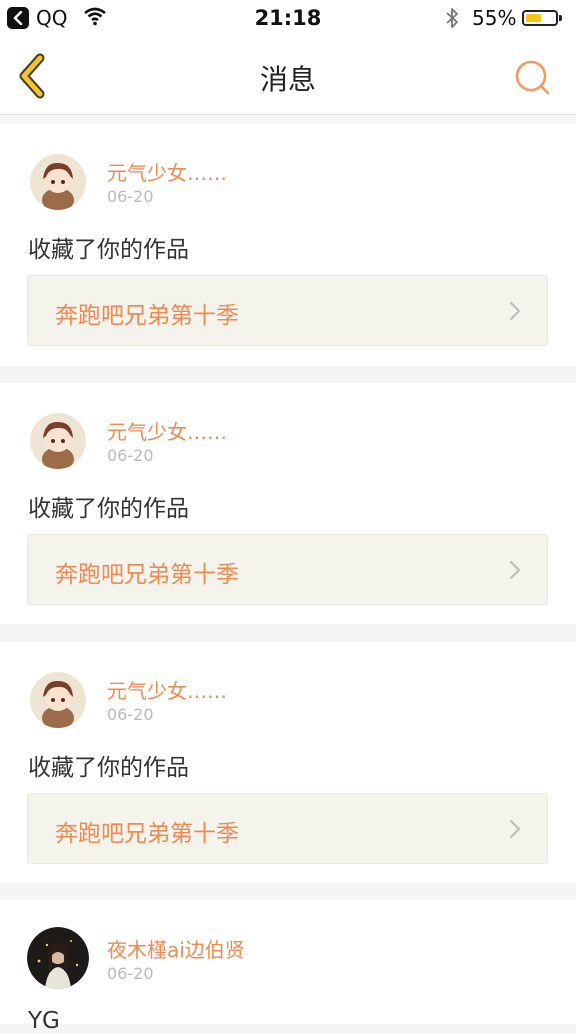 The height and width of the screenshot is (1034, 576). I want to click on search-button, so click(532, 78).